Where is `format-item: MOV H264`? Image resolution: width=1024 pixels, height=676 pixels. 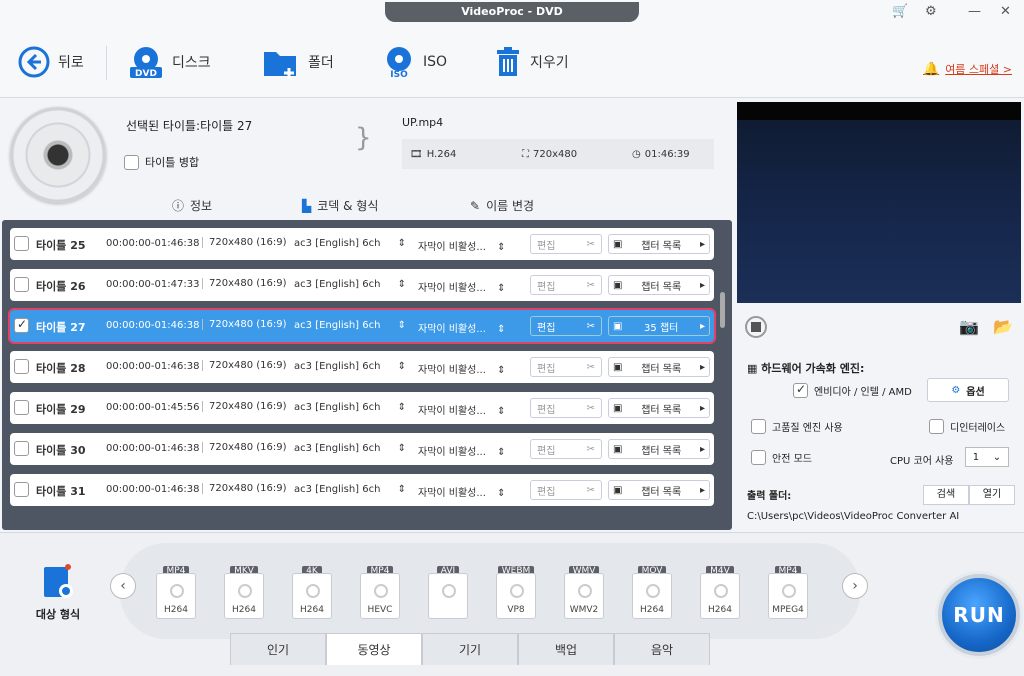
format-item: MOV H264 is located at coordinates (652, 593).